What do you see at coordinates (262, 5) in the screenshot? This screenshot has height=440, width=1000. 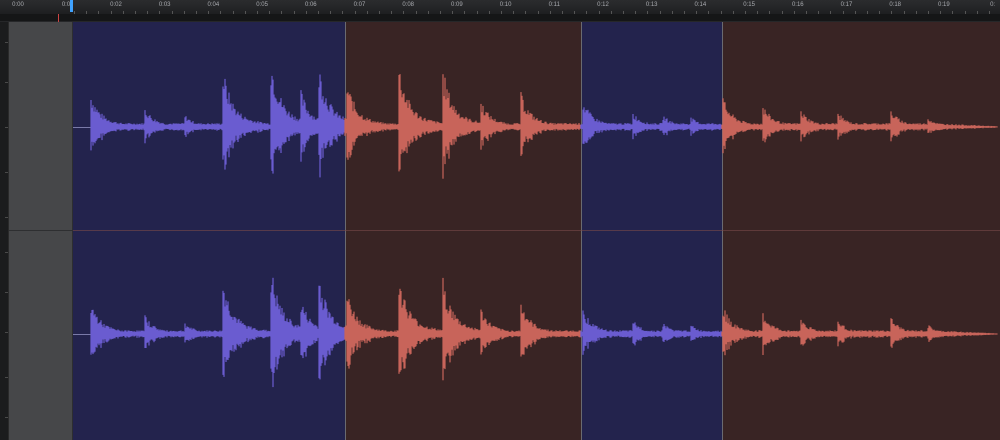 I see `ruler-tick-label: 0:05` at bounding box center [262, 5].